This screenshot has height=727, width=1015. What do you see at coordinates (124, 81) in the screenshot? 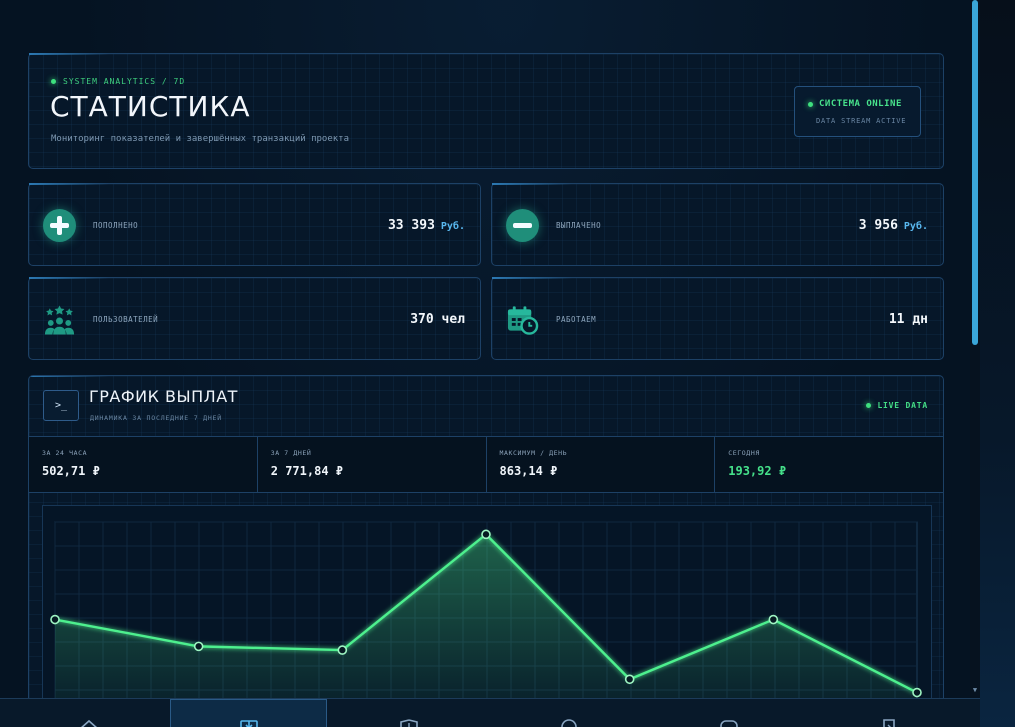
I see `eyebrow-text: SYSTEM ANALYTICS / 7D` at bounding box center [124, 81].